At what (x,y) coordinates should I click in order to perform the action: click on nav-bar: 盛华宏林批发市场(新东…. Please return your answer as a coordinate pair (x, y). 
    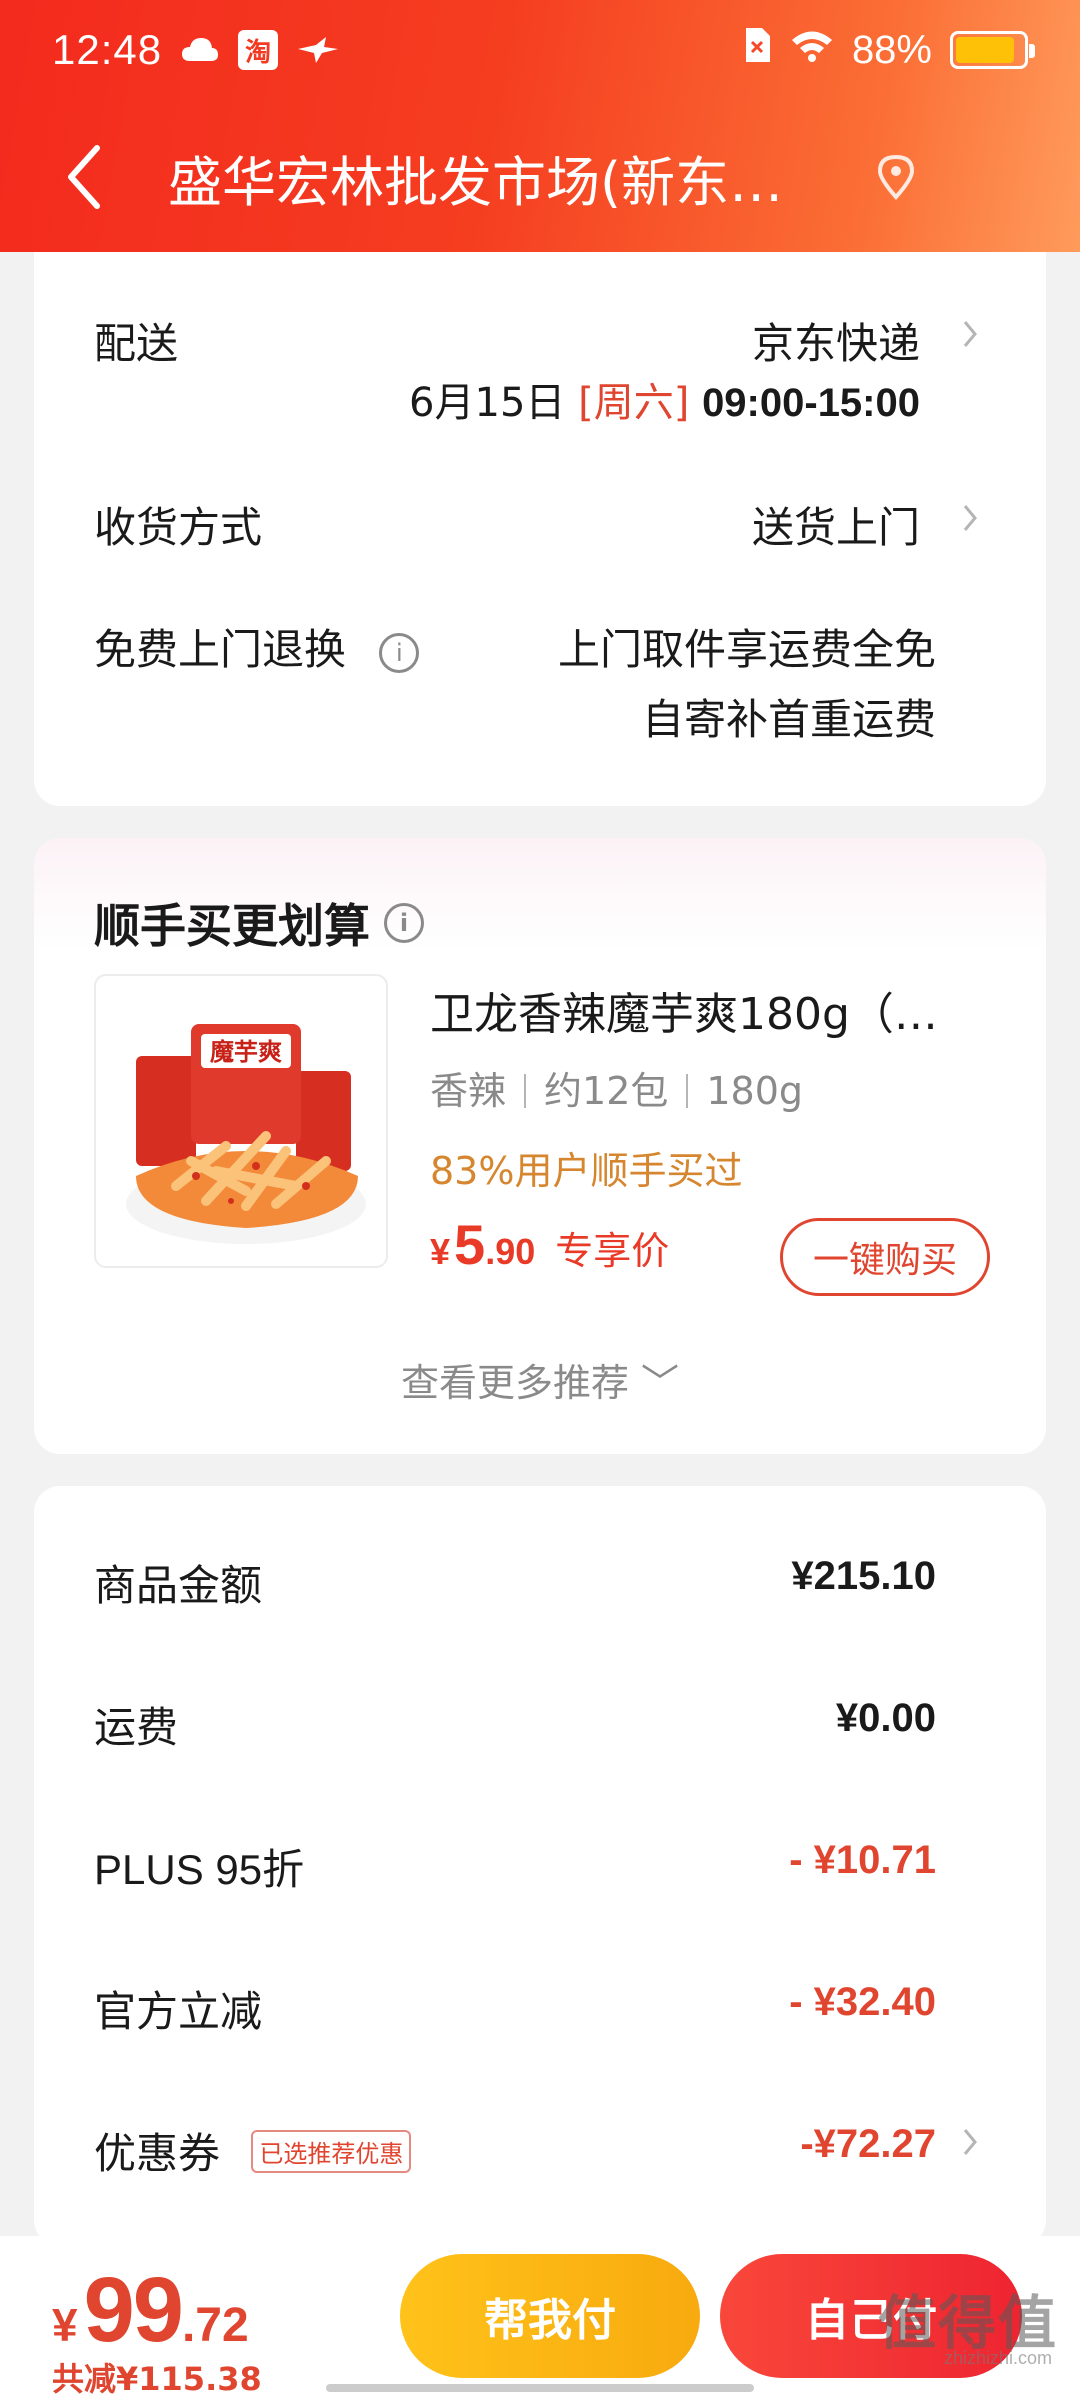
    Looking at the image, I should click on (540, 177).